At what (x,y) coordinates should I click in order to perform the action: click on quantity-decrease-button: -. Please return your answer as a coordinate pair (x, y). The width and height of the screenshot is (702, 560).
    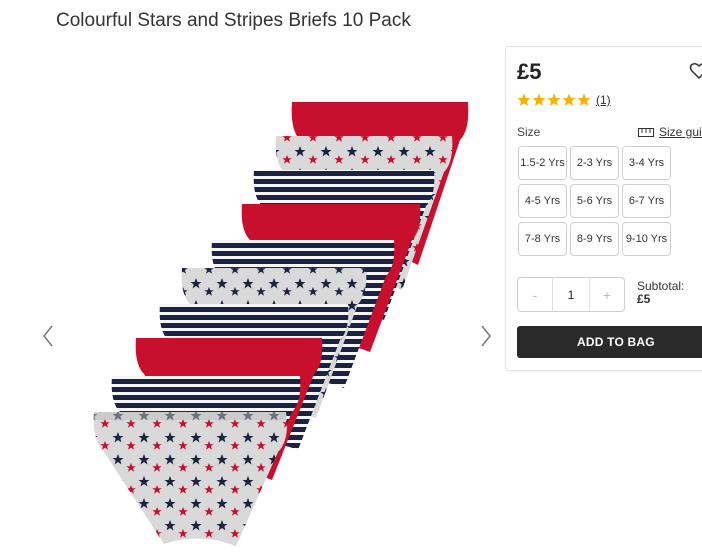
    Looking at the image, I should click on (535, 294).